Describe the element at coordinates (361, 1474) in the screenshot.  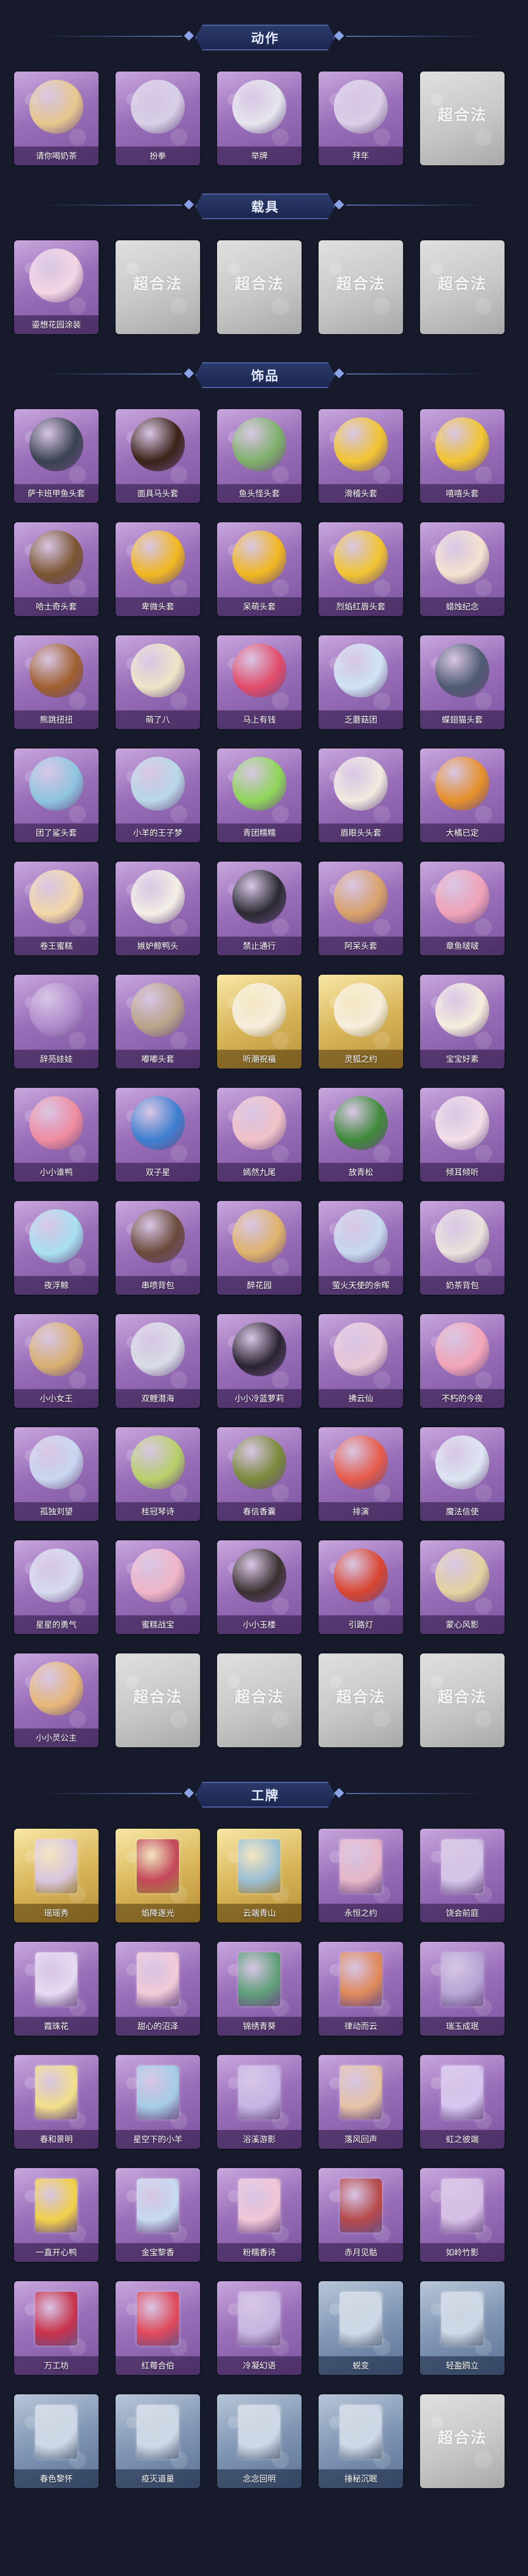
I see `item-tile: 排演` at that location.